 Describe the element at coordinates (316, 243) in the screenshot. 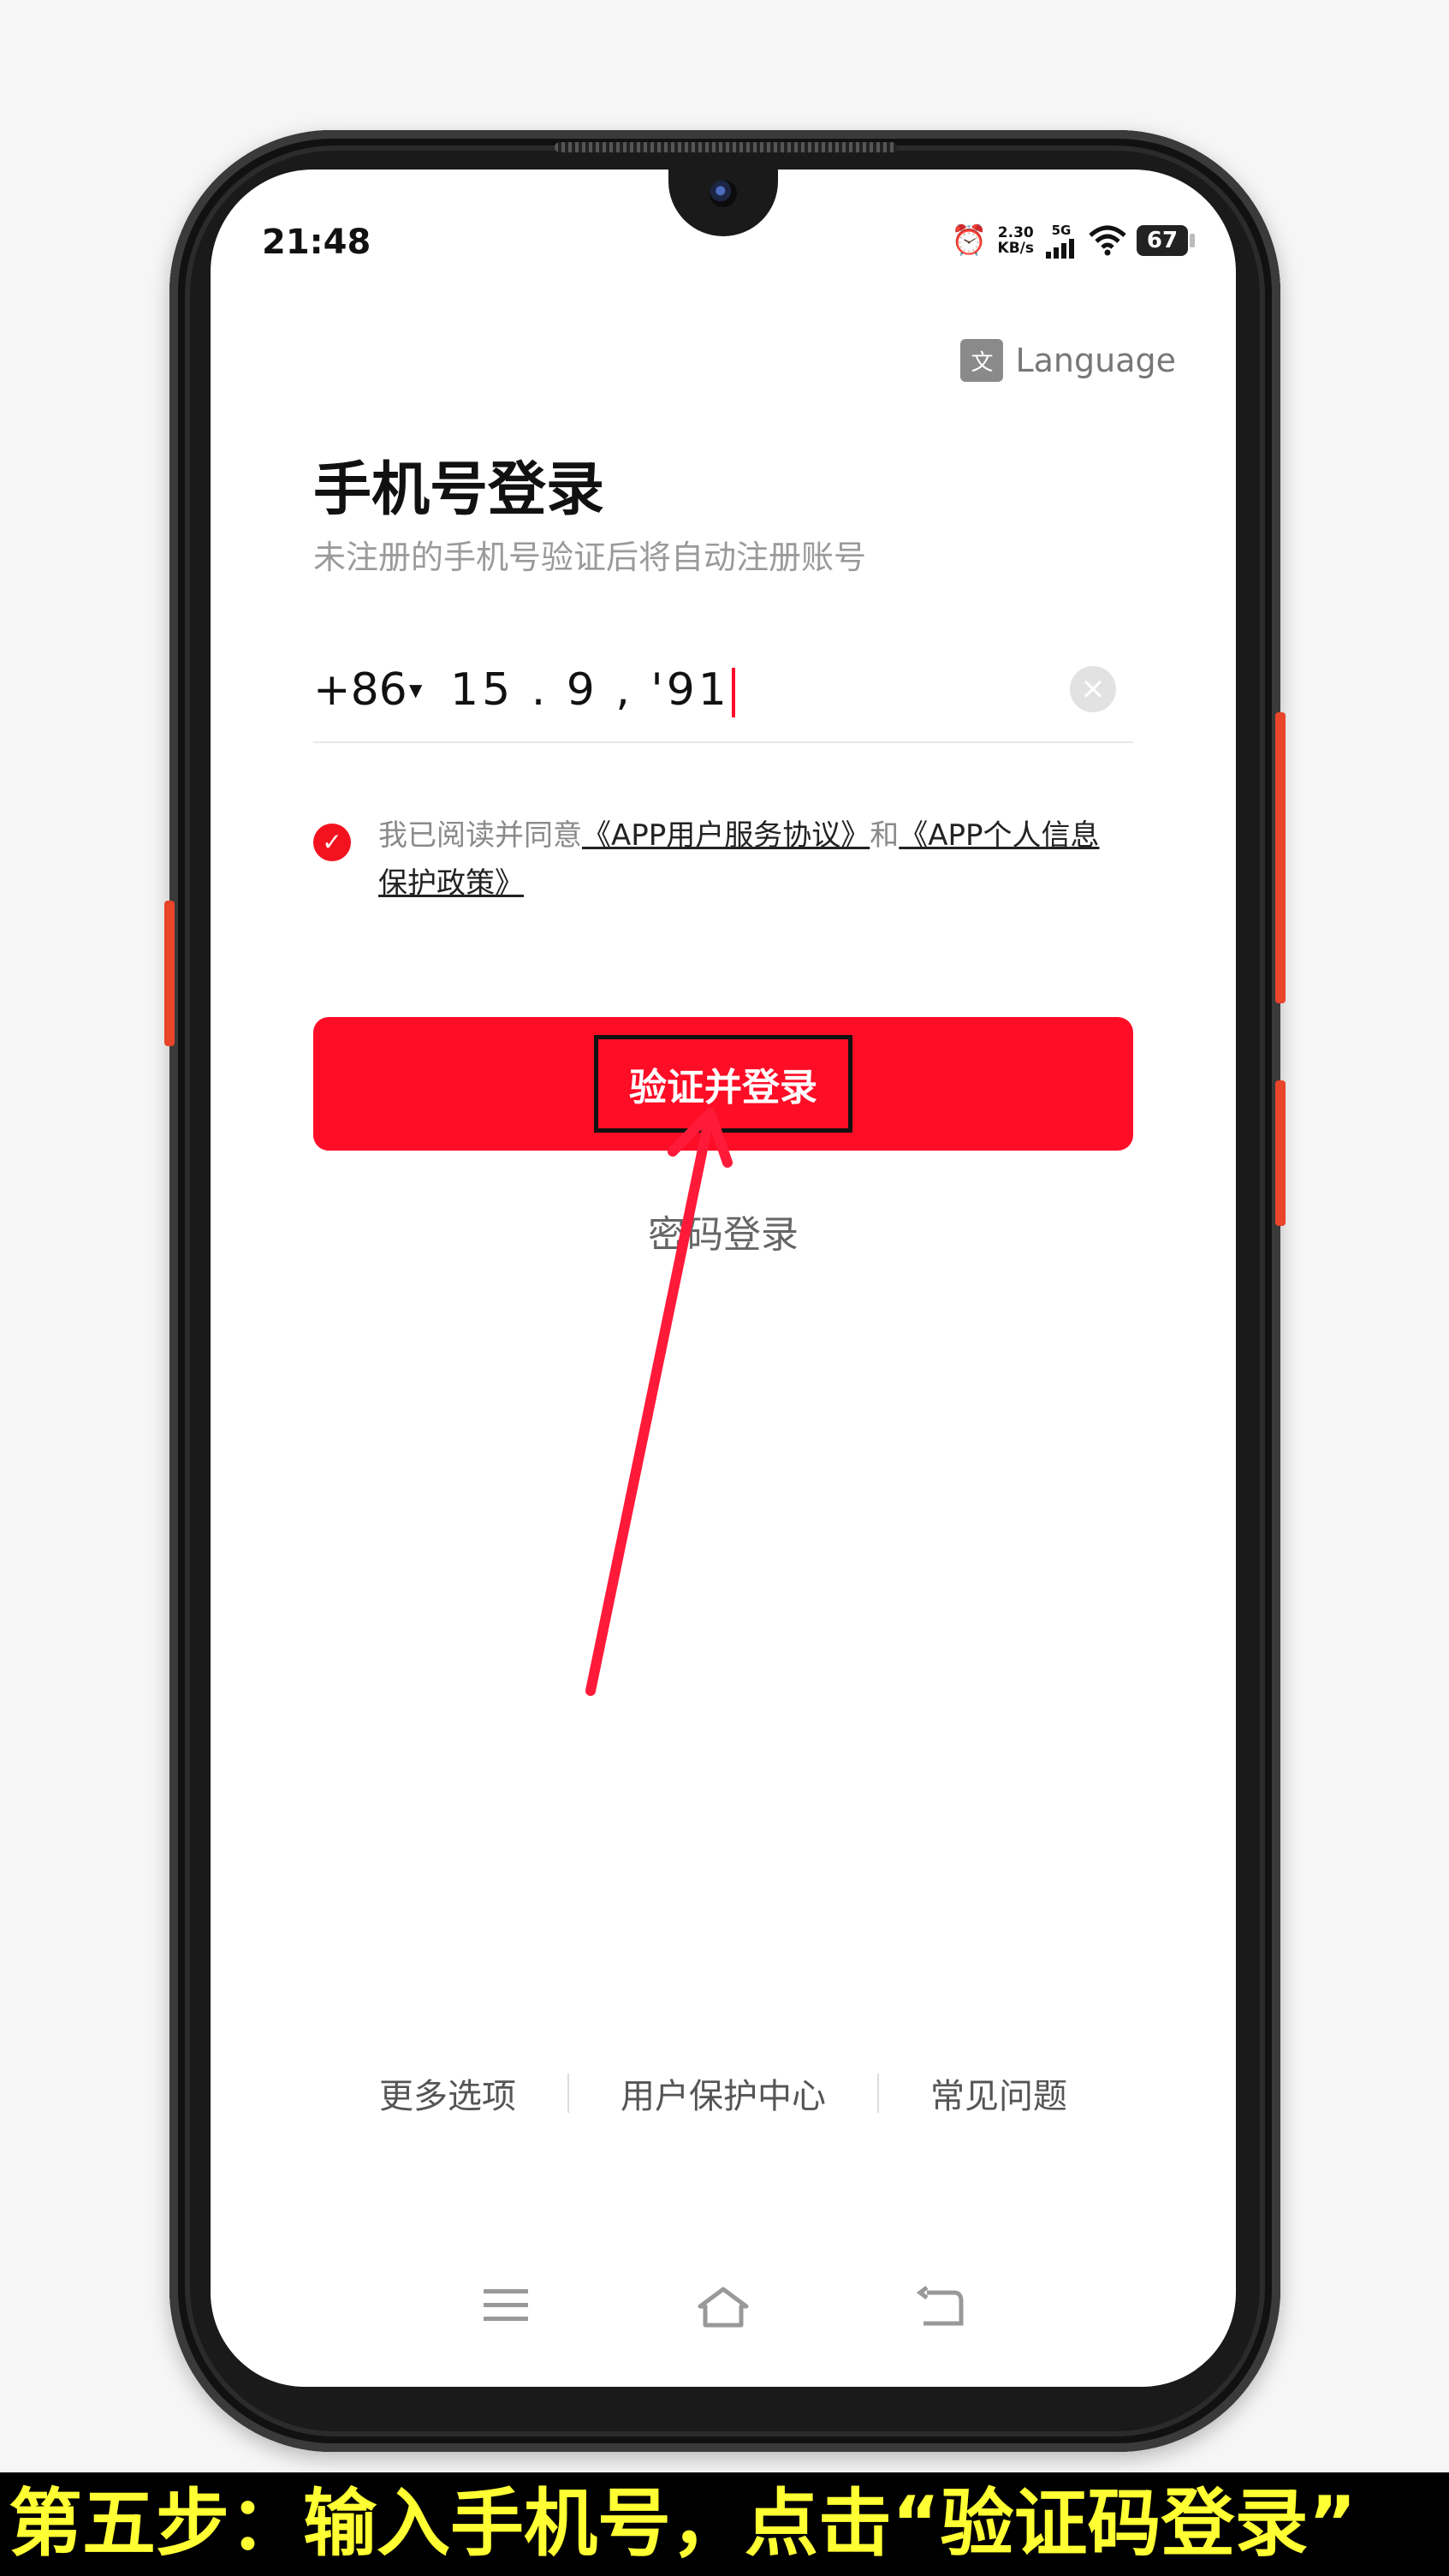

I see `status-time: 21:48` at that location.